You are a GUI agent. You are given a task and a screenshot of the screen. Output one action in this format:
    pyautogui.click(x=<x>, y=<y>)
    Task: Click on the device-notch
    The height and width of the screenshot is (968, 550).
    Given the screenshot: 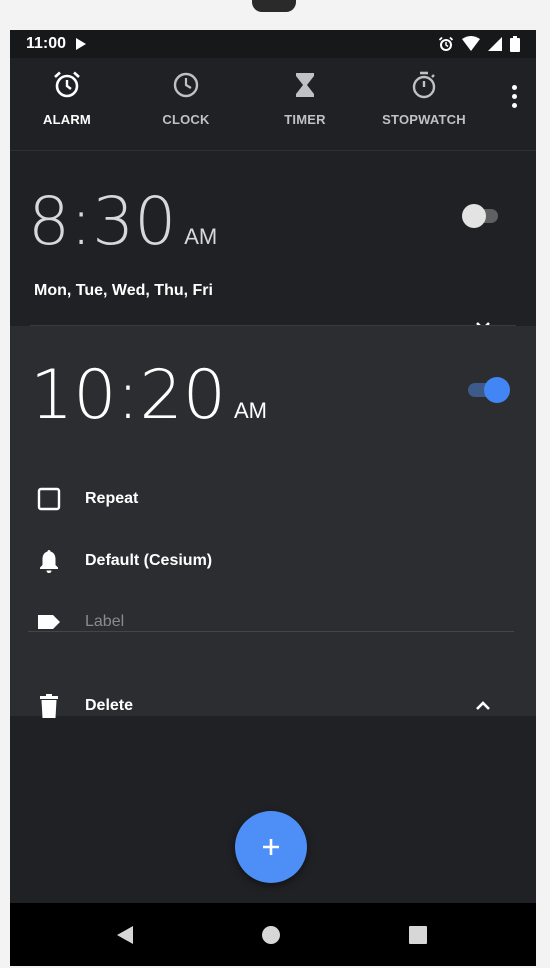 What is the action you would take?
    pyautogui.click(x=274, y=6)
    